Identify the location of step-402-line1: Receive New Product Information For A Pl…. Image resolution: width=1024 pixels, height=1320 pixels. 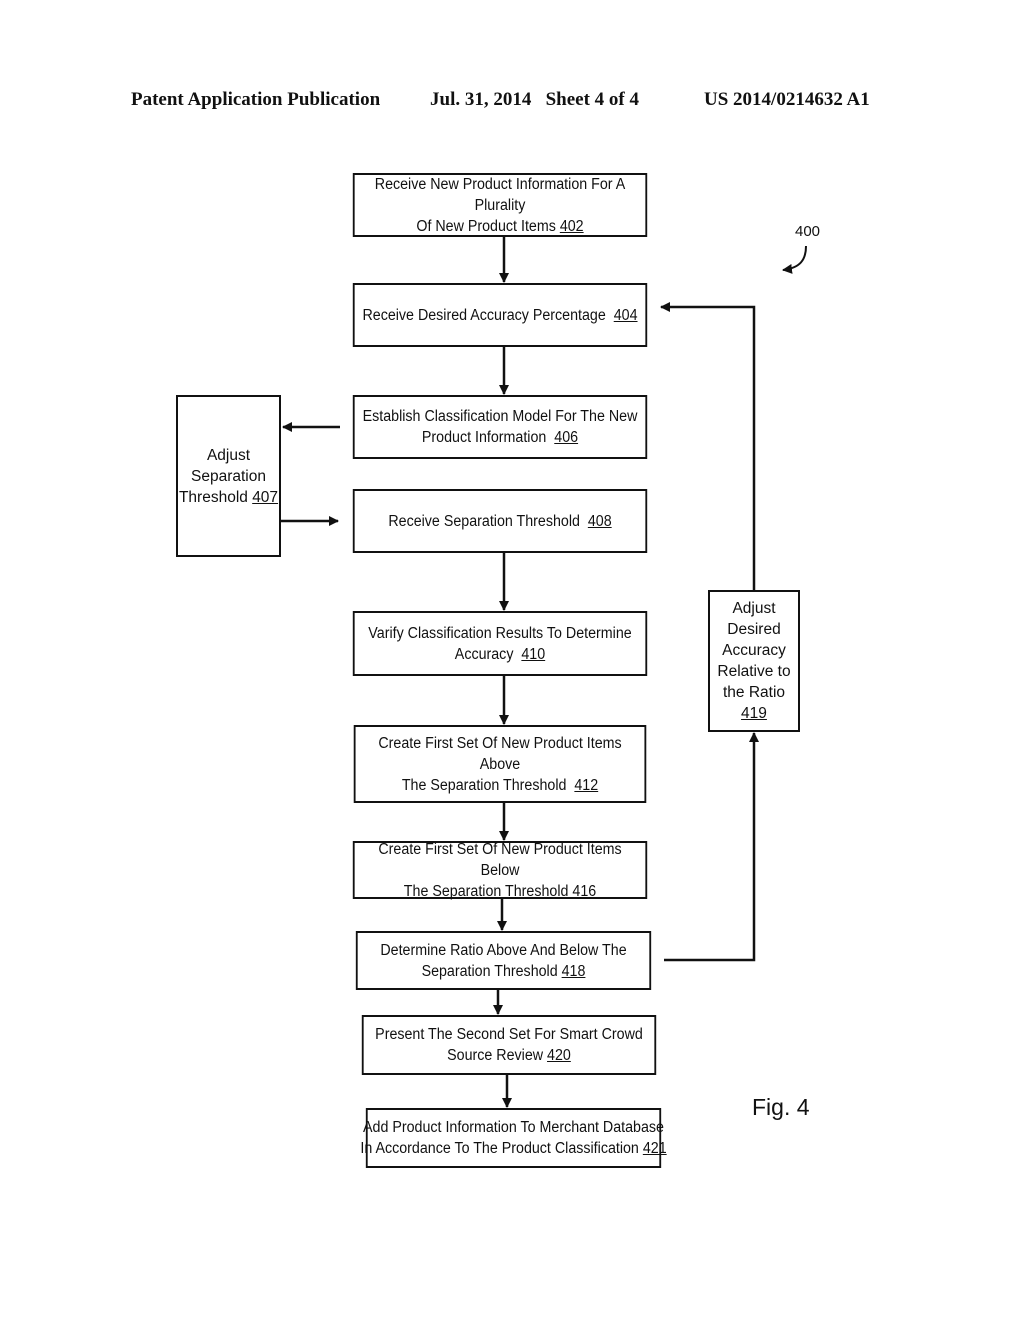
(500, 194).